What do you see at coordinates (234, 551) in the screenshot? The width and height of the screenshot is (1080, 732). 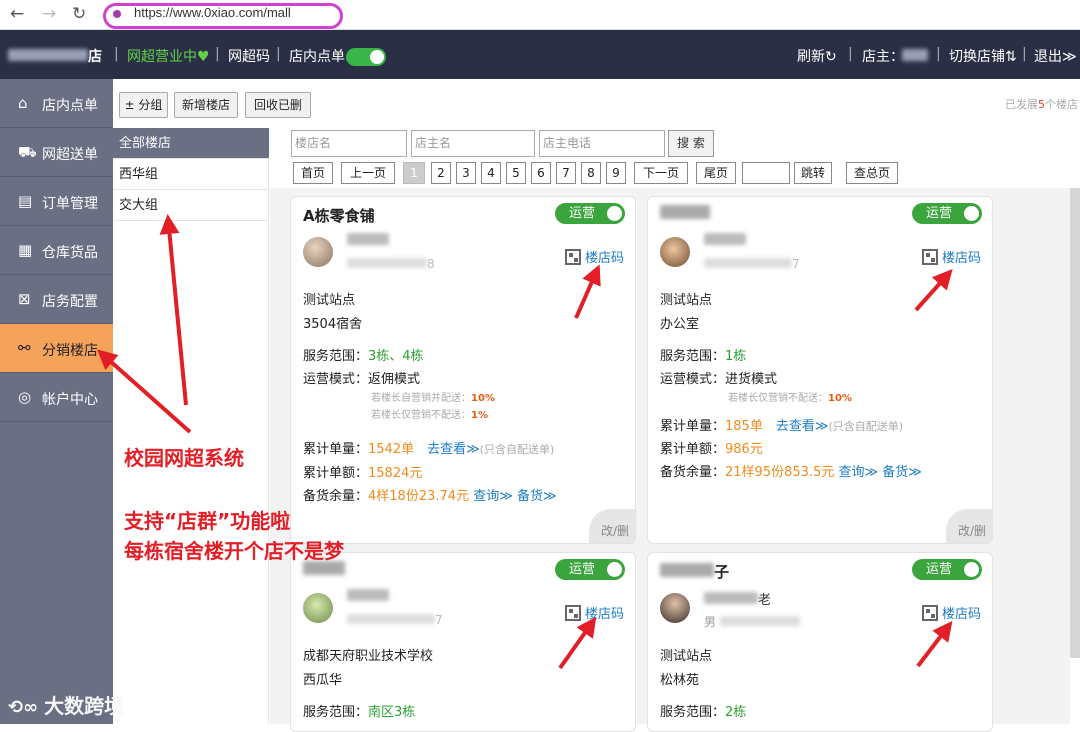 I see `annotation-line2: 每栋宿舍楼开个店不是梦` at bounding box center [234, 551].